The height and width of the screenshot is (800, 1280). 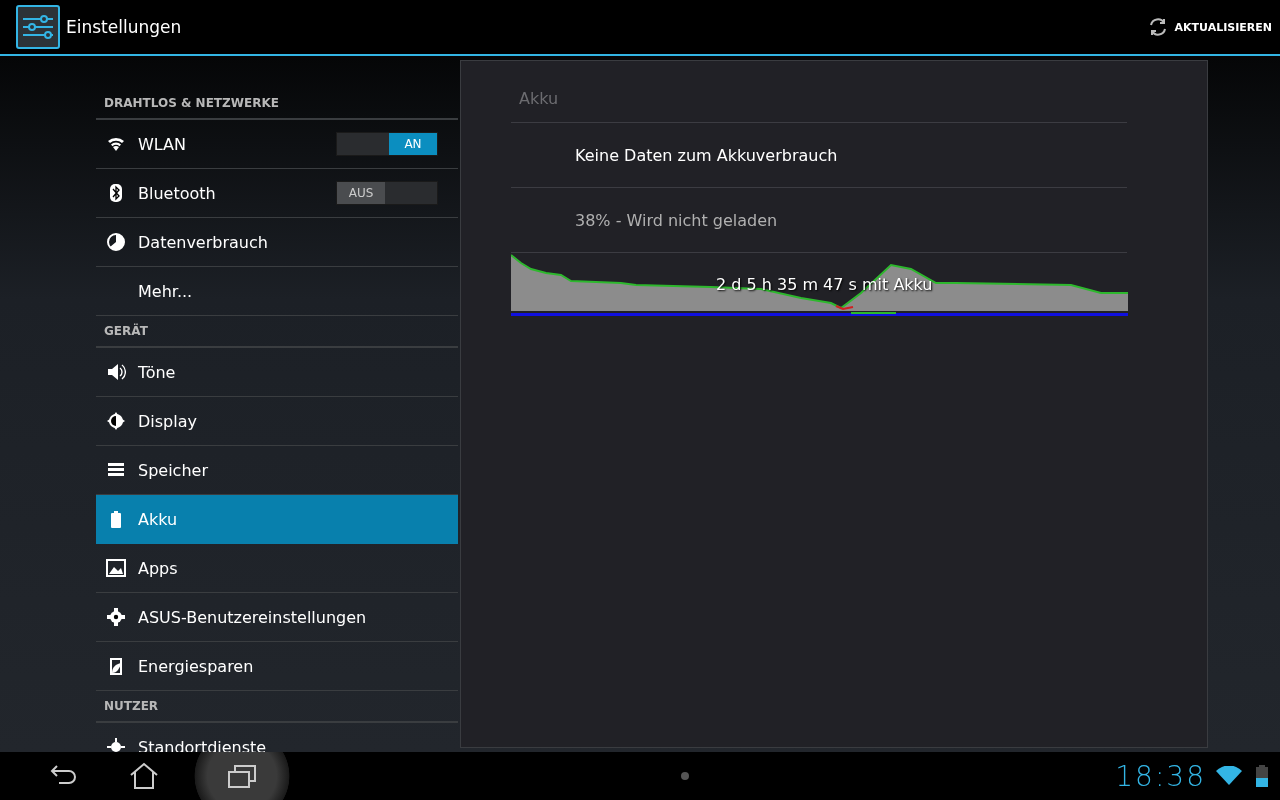 What do you see at coordinates (1209, 27) in the screenshot?
I see `refresh-button: AKTUALISIEREN` at bounding box center [1209, 27].